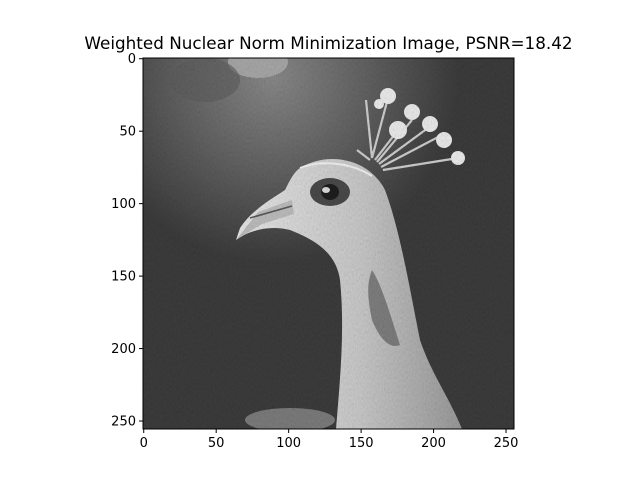 This screenshot has height=480, width=640. I want to click on y-tick-label: 200, so click(123, 349).